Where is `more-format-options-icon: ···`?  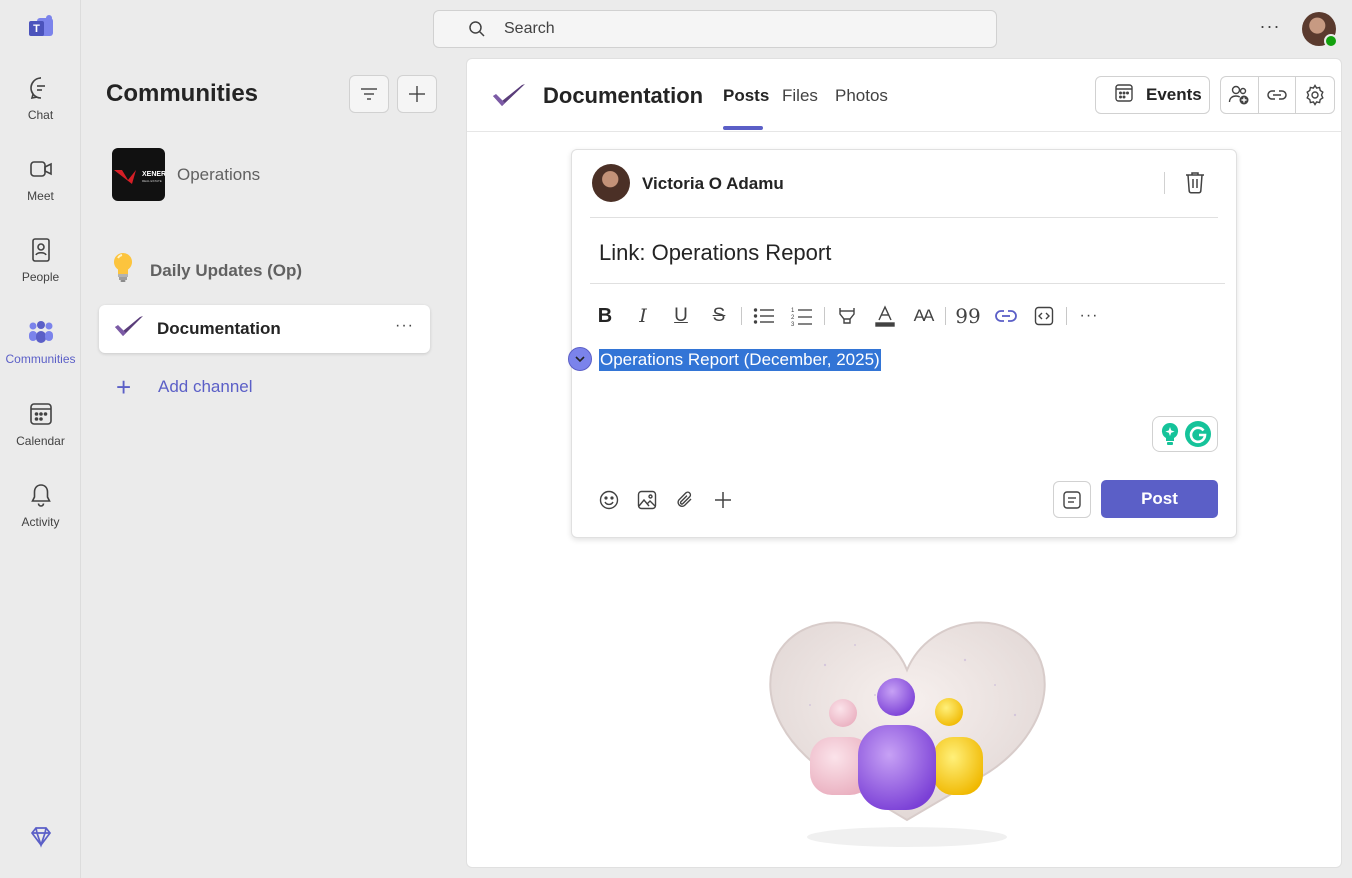
more-format-options-icon: ··· is located at coordinates (1089, 316).